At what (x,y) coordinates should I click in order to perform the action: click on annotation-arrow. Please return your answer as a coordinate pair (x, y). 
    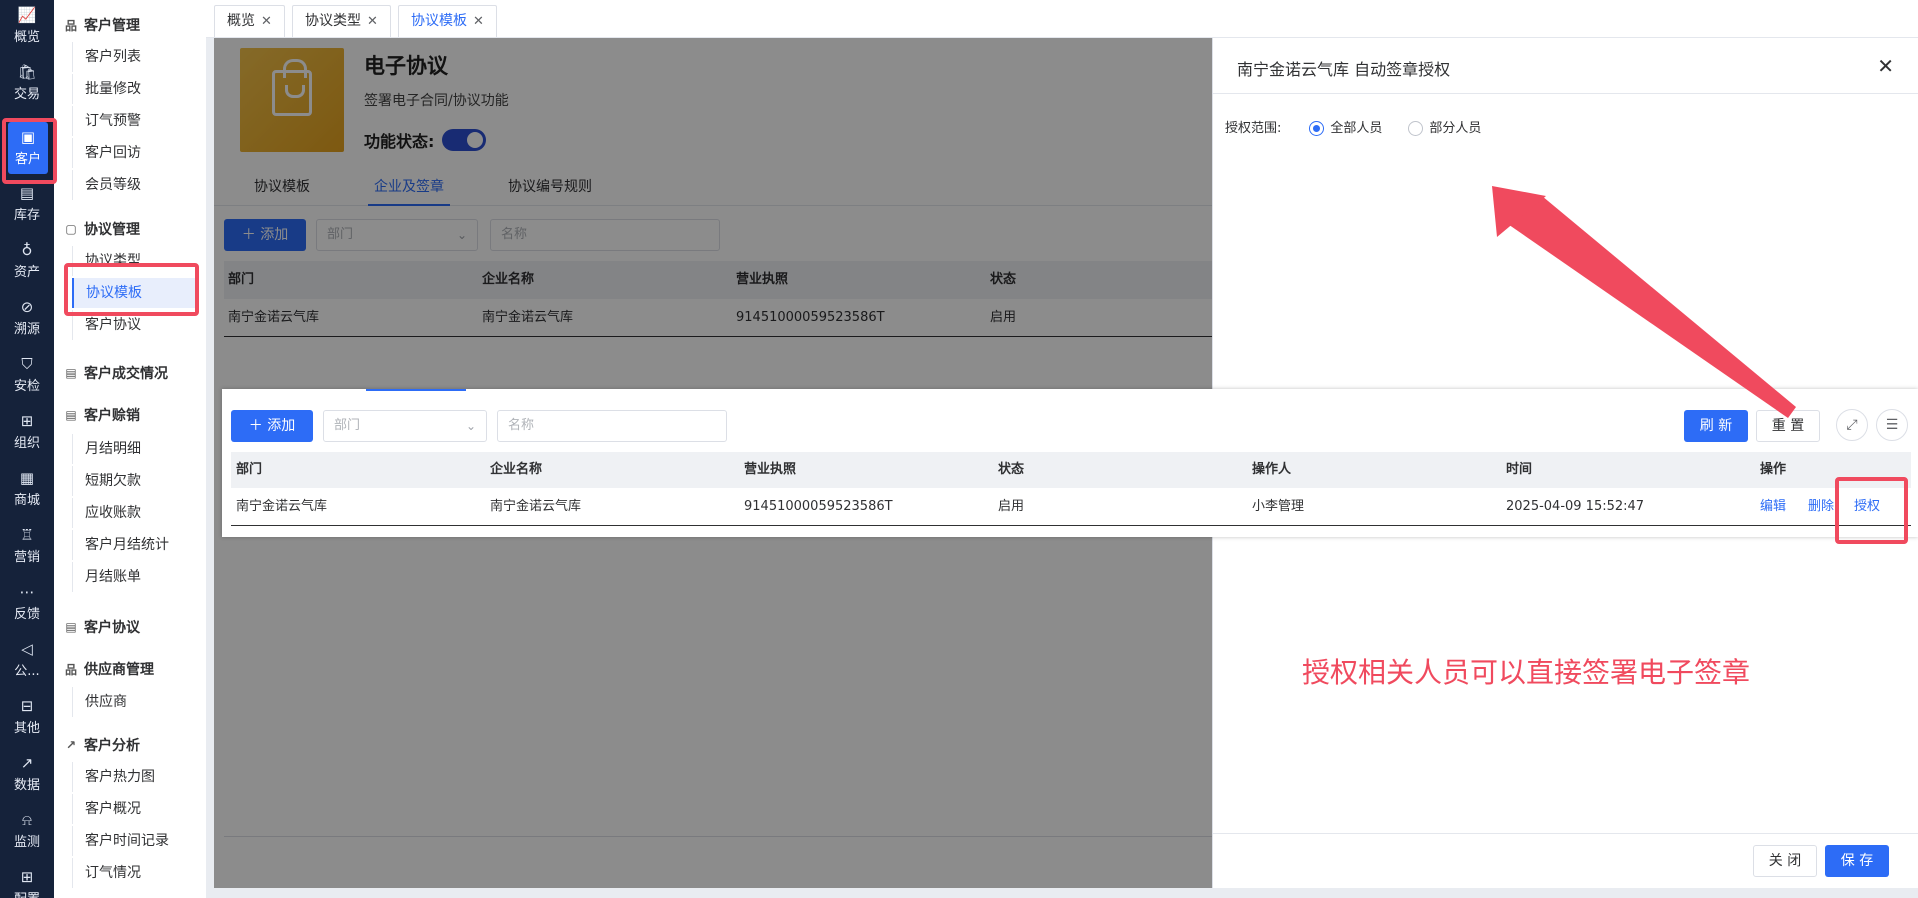
    Looking at the image, I should click on (1644, 302).